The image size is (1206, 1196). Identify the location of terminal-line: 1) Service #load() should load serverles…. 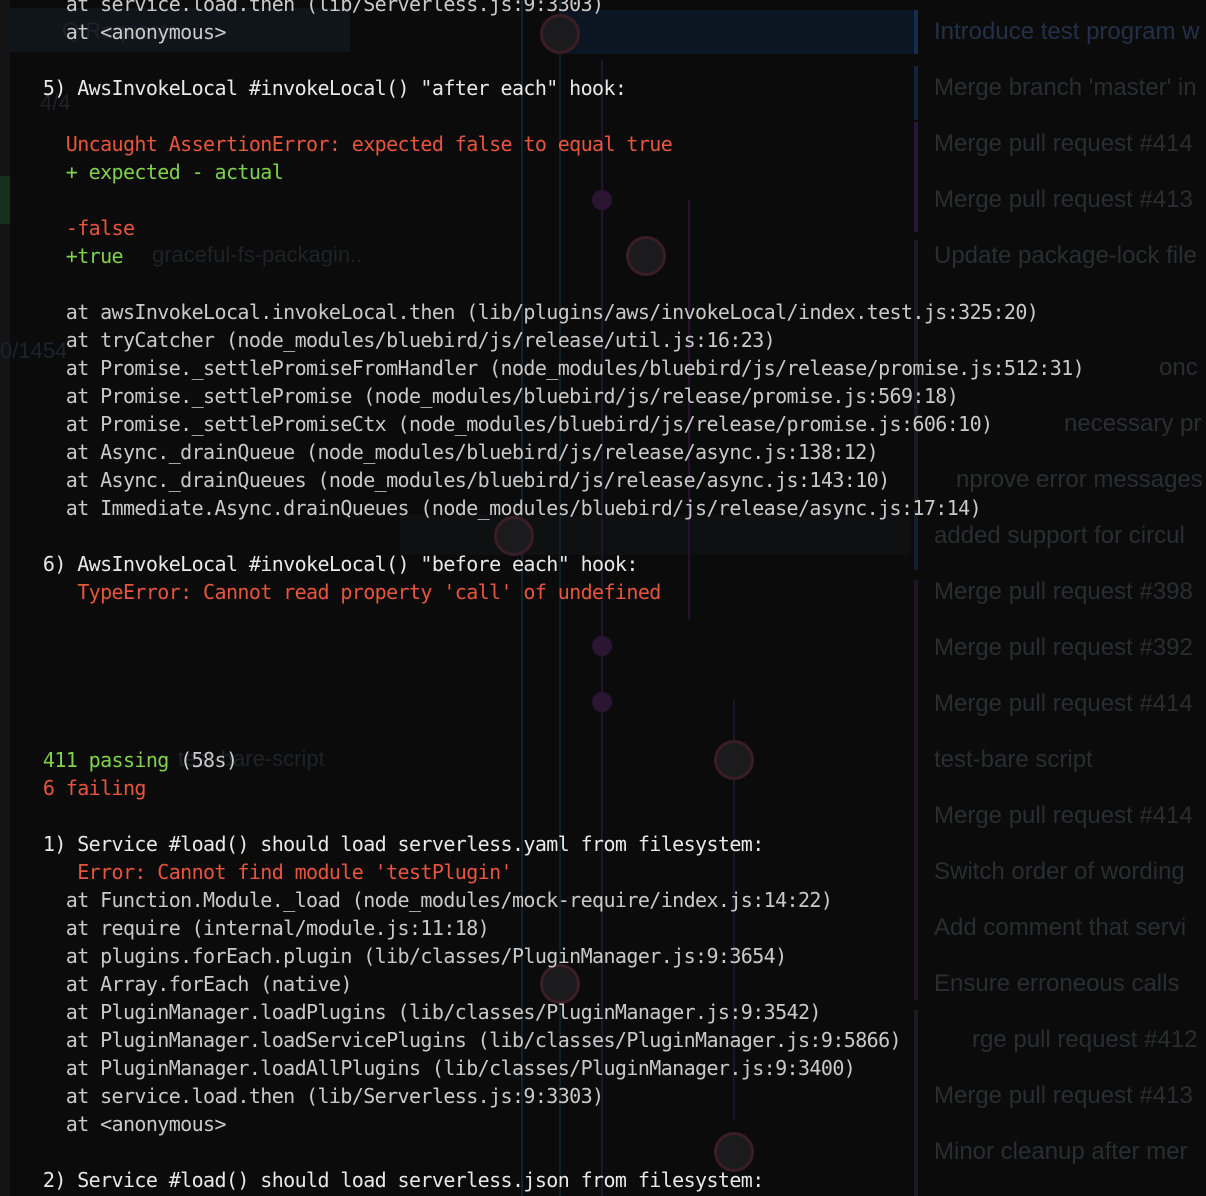
(392, 844).